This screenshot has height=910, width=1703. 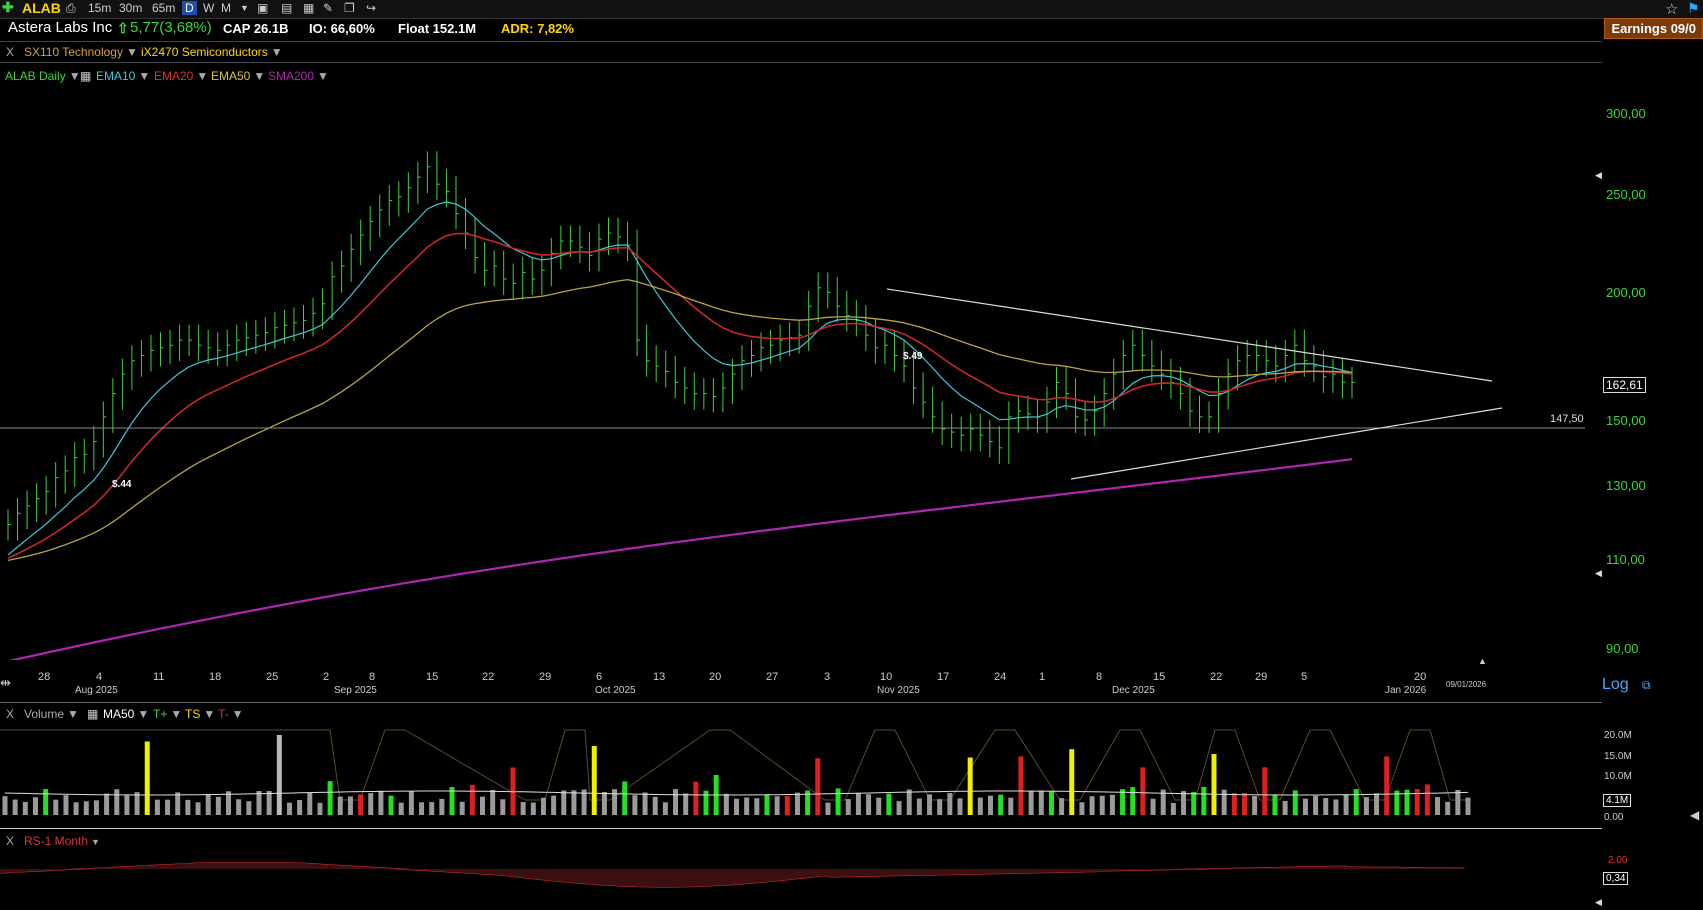 I want to click on volume-label: Volume ▼, so click(x=51, y=714).